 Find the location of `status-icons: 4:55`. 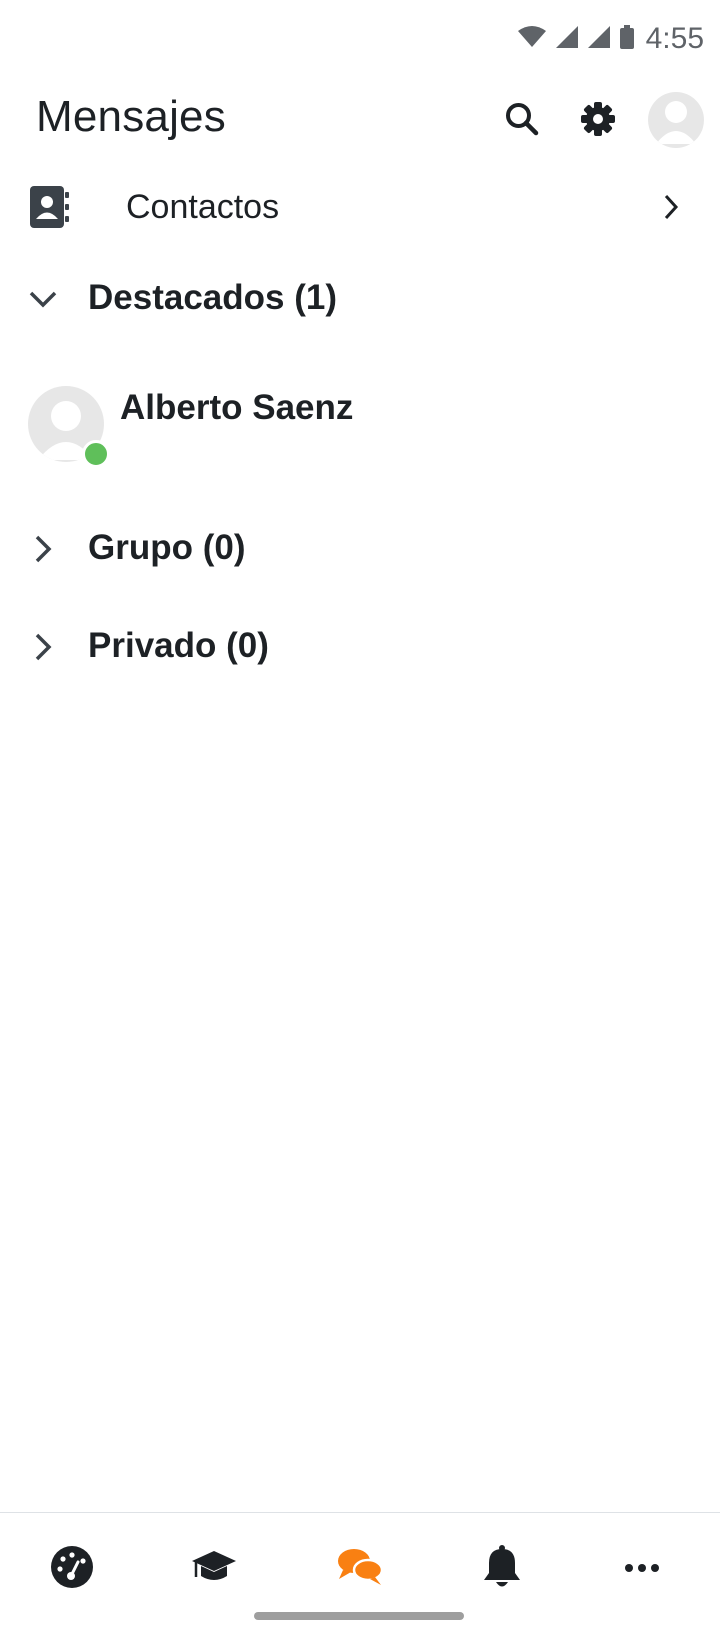

status-icons: 4:55 is located at coordinates (610, 39).